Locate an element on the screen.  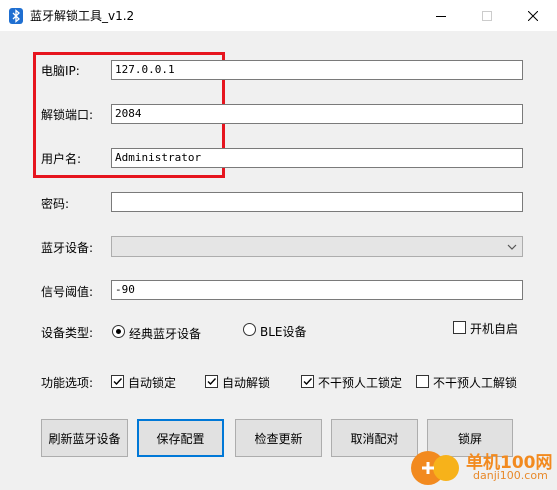
maximize-button is located at coordinates (487, 15).